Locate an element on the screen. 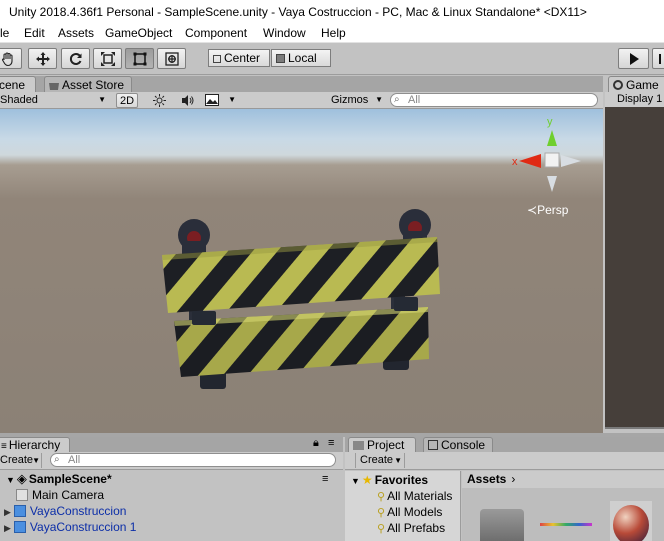 Image resolution: width=664 pixels, height=541 pixels. scene-search-input: ⌕ All is located at coordinates (494, 100).